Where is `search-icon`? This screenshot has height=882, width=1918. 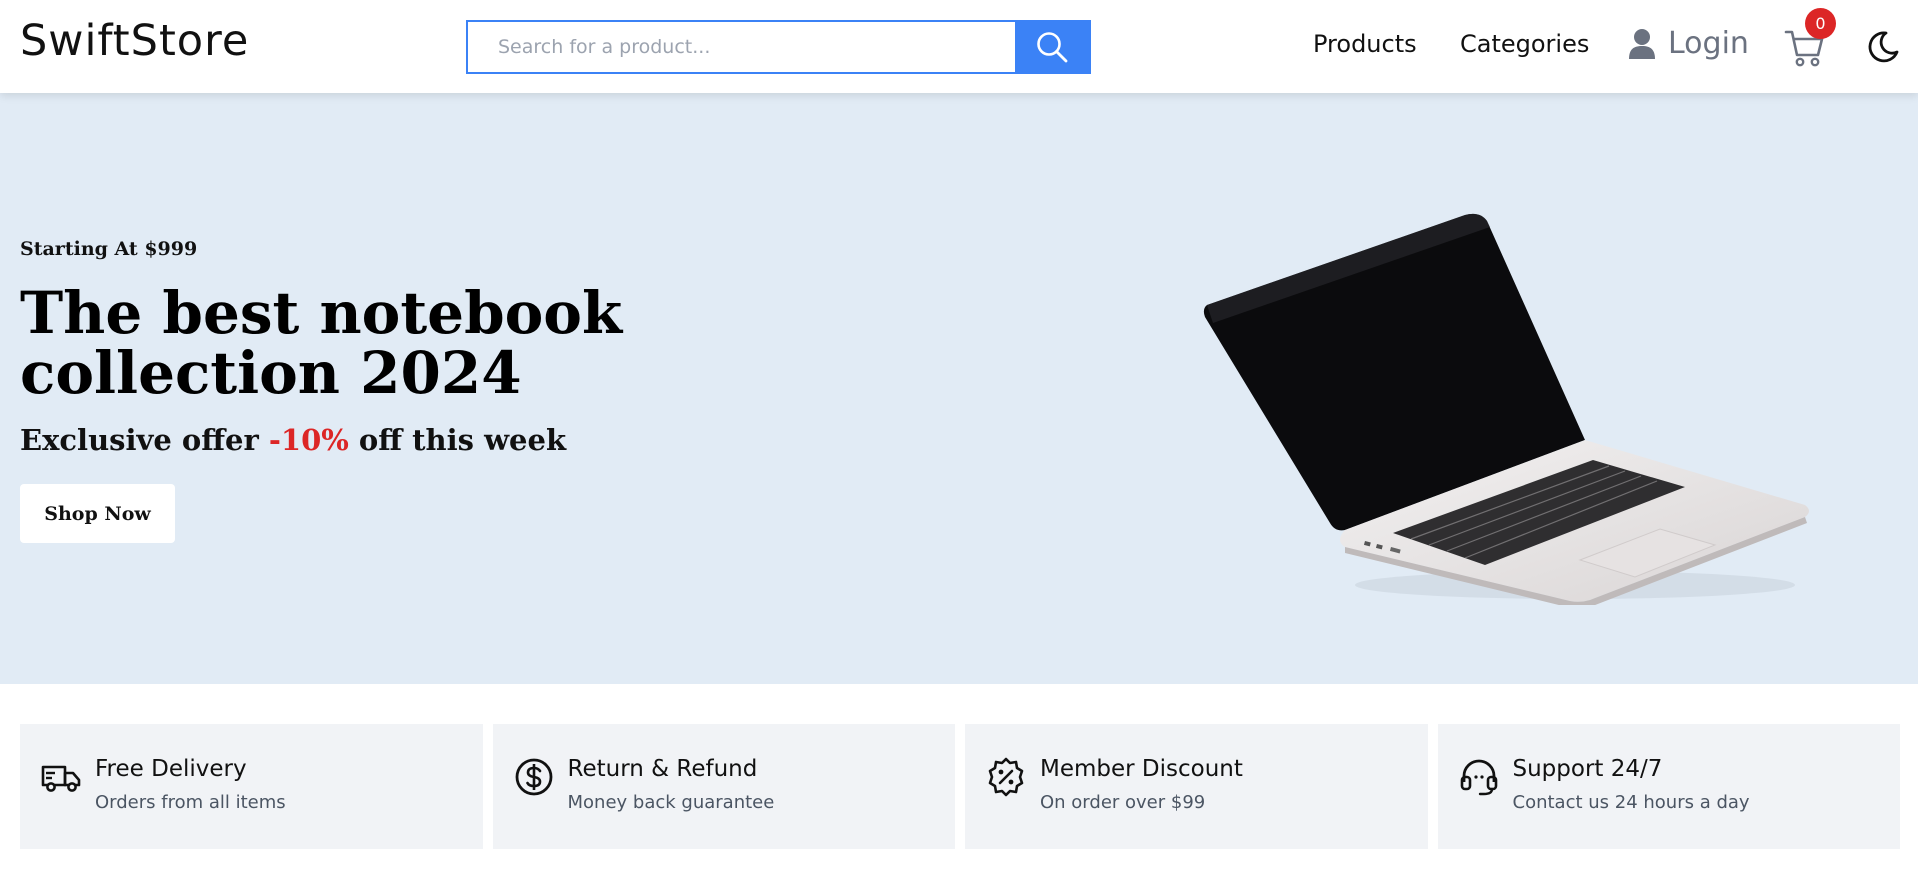 search-icon is located at coordinates (1052, 47).